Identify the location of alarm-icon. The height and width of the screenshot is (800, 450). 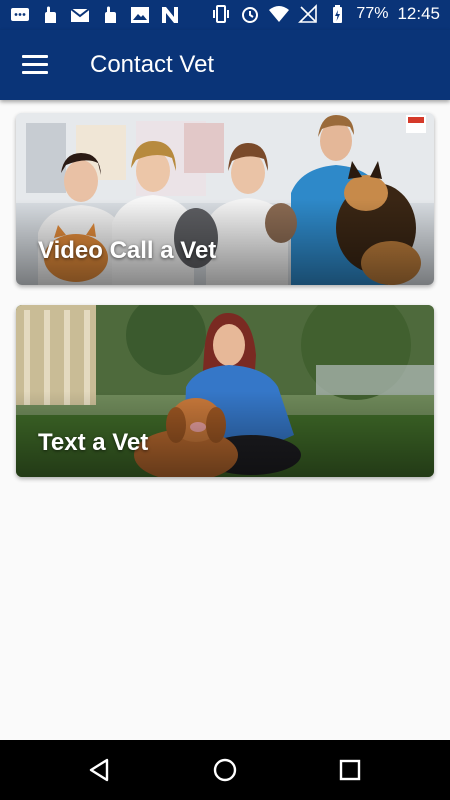
(250, 15).